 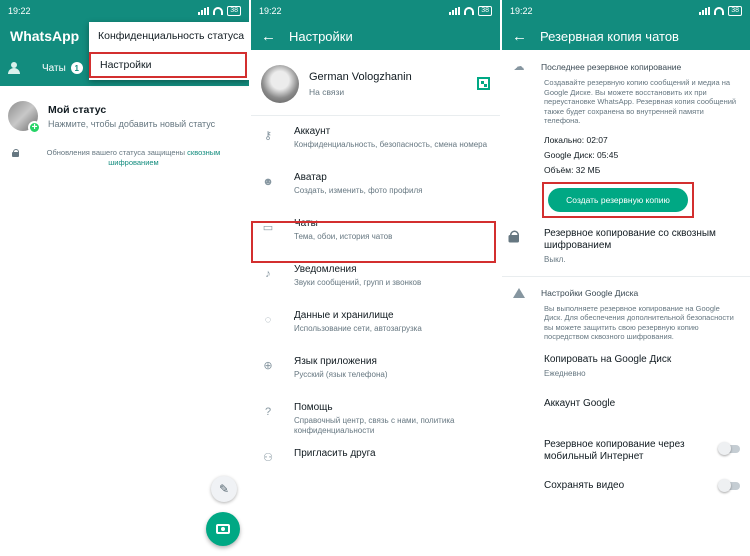 I want to click on local-backup-time: Локально: 02:07, so click(x=576, y=139).